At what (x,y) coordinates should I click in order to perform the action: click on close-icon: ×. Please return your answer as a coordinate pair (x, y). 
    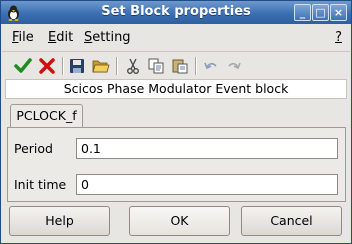
    Looking at the image, I should click on (338, 12).